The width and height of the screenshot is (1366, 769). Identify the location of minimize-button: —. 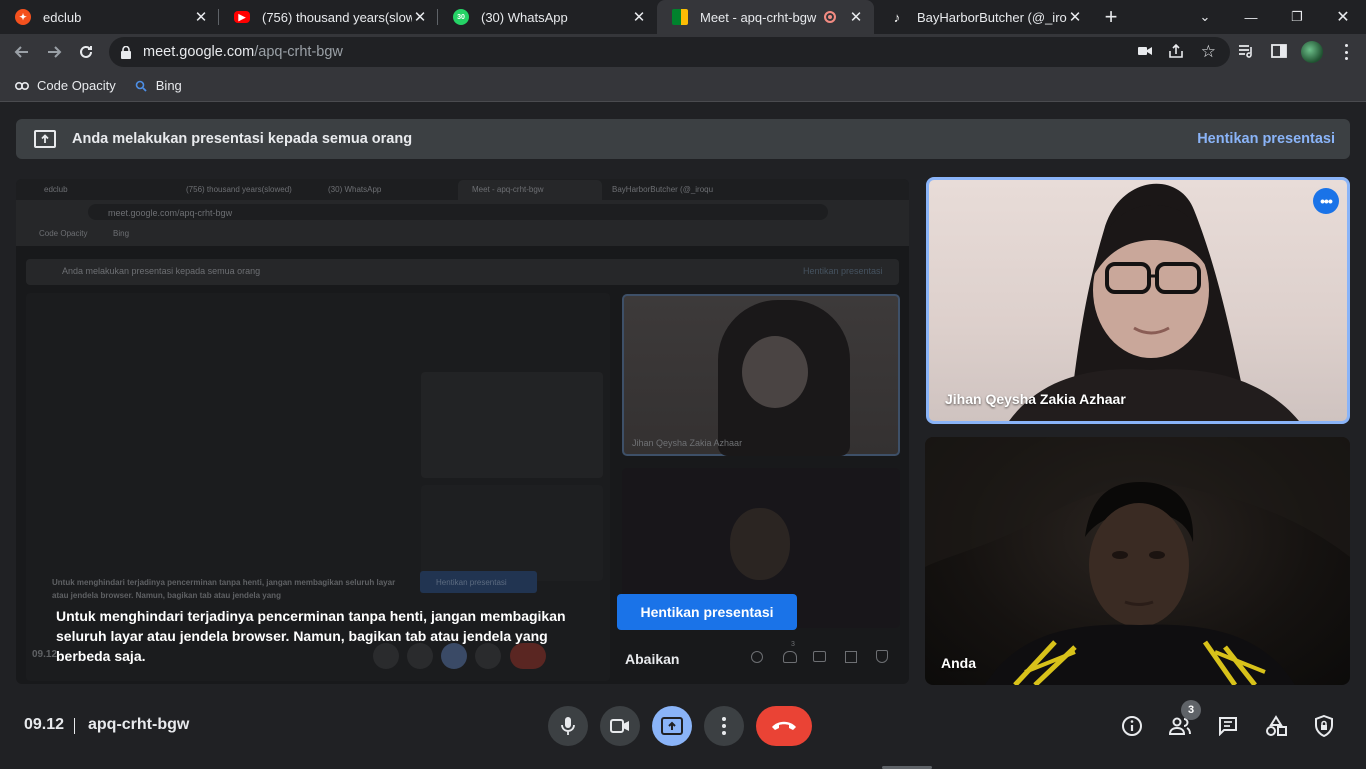
(1251, 17).